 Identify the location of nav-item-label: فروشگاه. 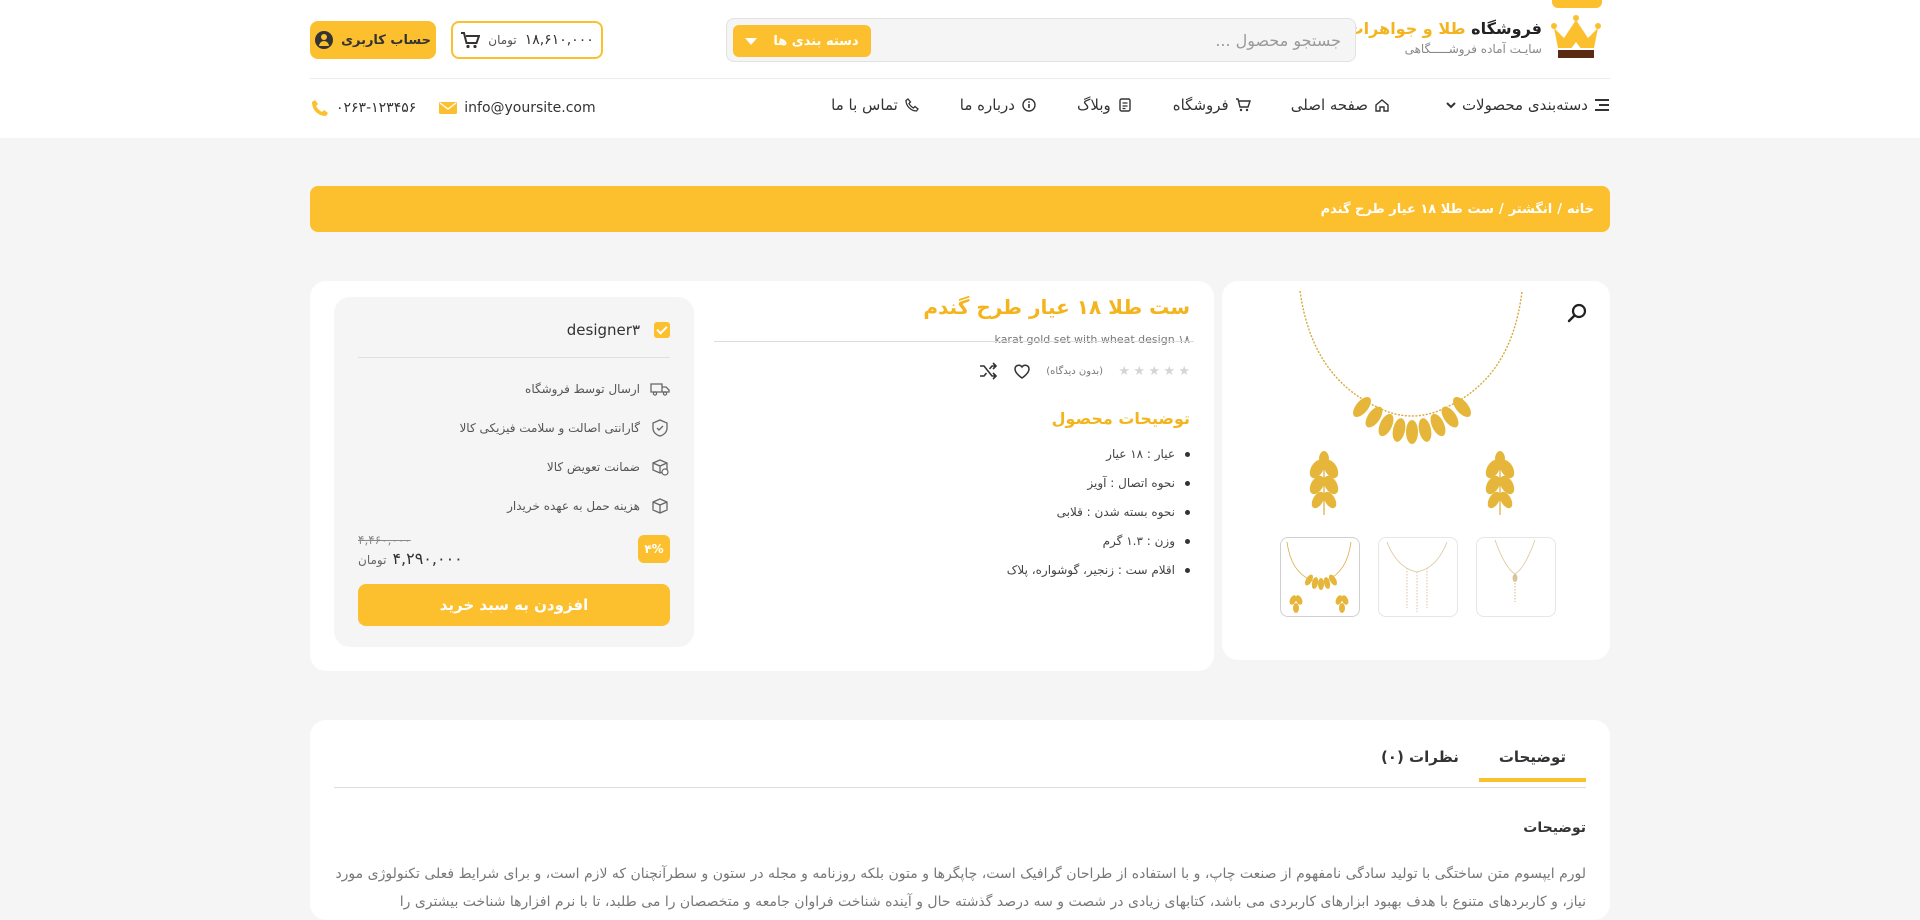
(1200, 105).